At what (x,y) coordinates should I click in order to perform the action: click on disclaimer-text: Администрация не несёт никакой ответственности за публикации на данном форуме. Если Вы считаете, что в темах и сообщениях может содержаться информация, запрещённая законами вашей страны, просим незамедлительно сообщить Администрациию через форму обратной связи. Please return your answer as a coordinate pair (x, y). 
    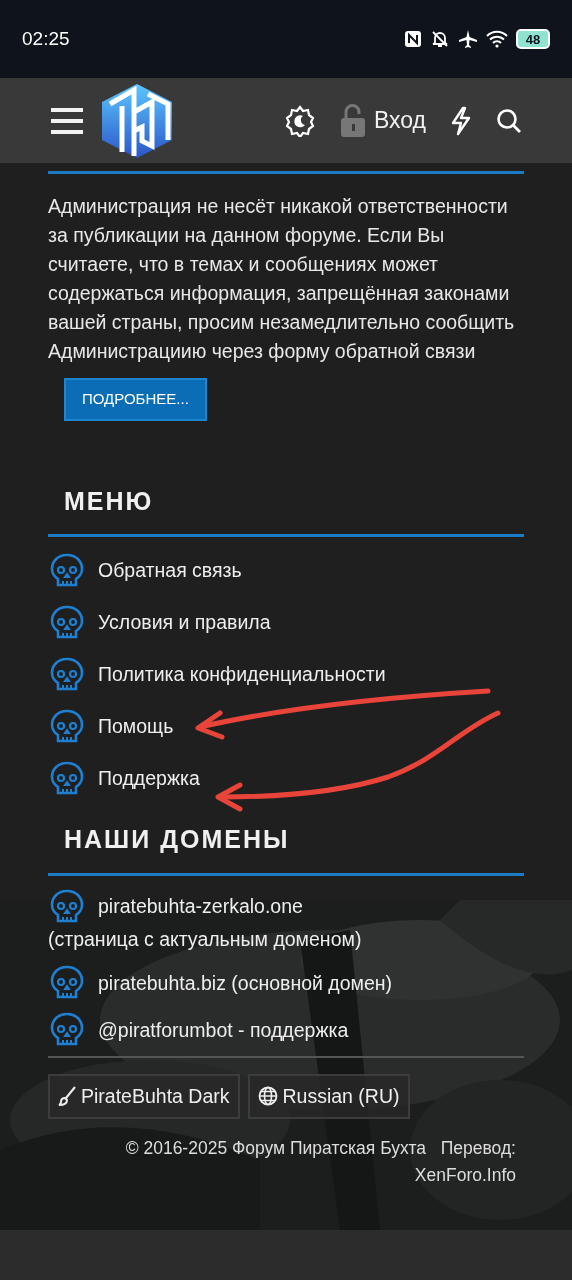
    Looking at the image, I should click on (282, 279).